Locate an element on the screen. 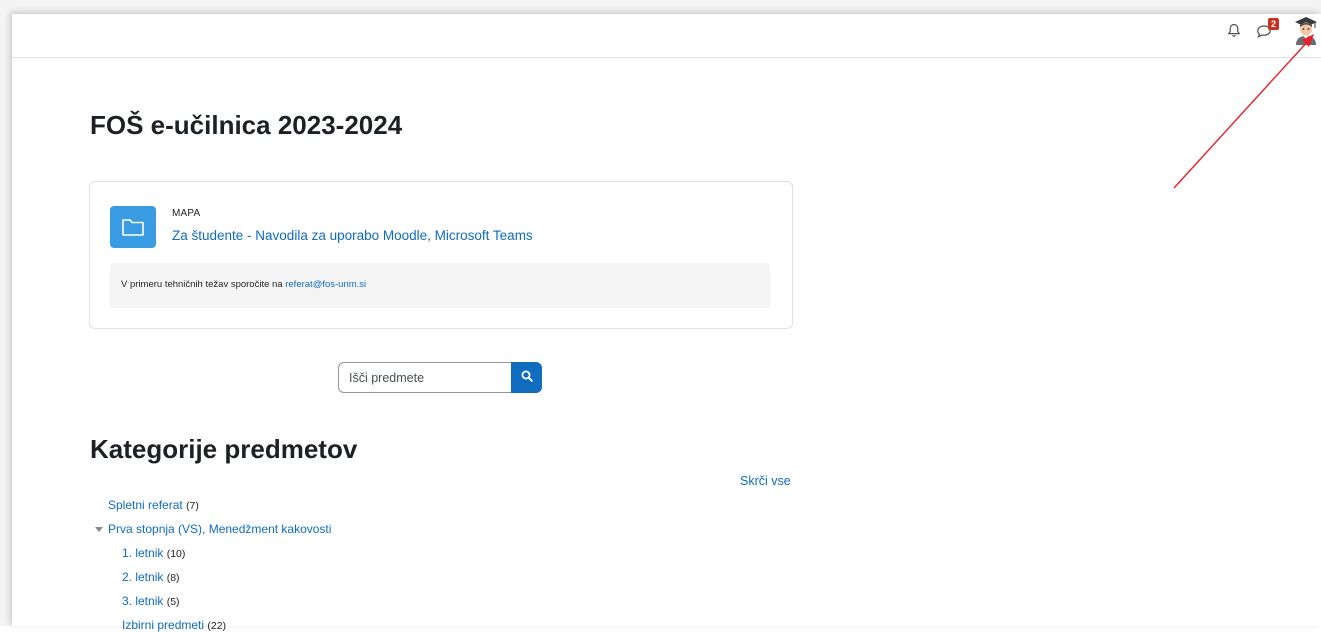 This screenshot has width=1321, height=632. message-count-badge: 2 is located at coordinates (1273, 24).